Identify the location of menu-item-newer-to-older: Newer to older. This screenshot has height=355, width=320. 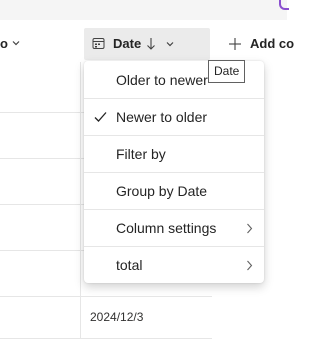
(174, 117).